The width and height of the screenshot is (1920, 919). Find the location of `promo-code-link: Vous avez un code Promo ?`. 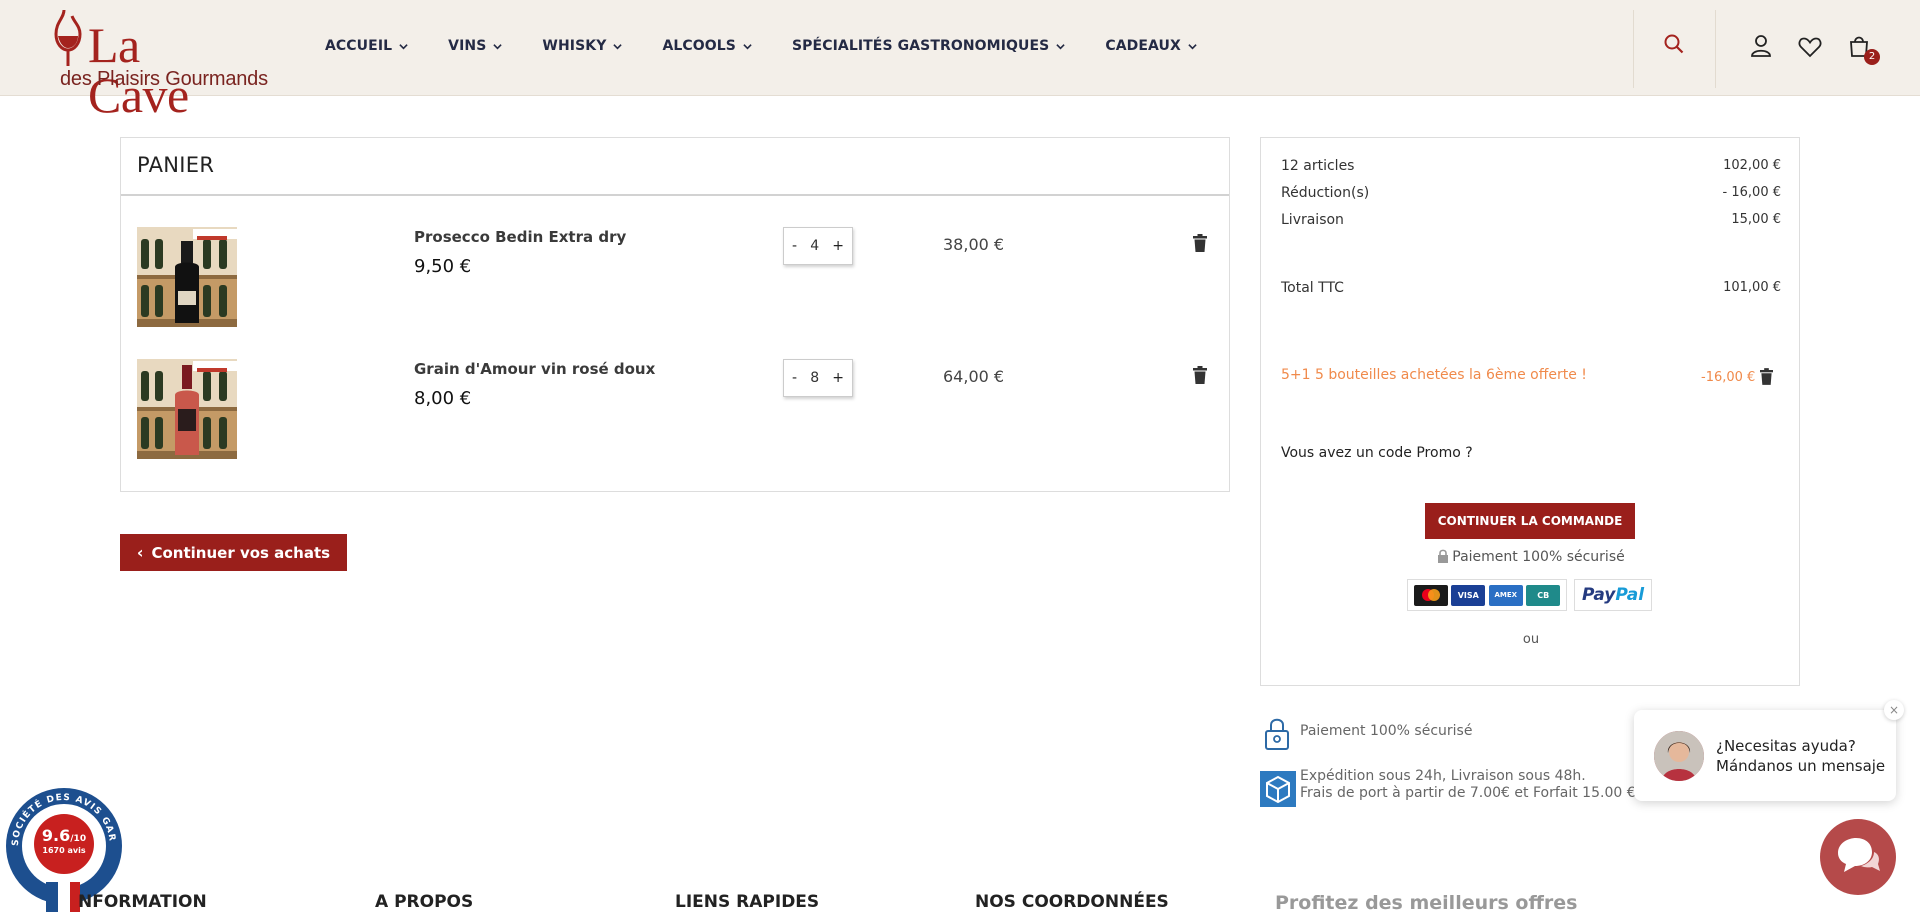

promo-code-link: Vous avez un code Promo ? is located at coordinates (1377, 453).